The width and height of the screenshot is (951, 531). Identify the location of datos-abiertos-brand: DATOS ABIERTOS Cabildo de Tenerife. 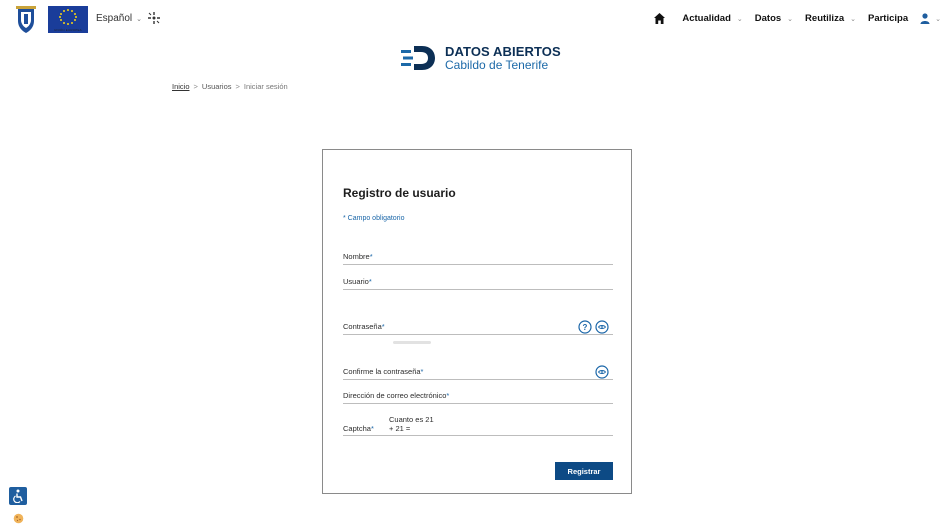
(481, 58).